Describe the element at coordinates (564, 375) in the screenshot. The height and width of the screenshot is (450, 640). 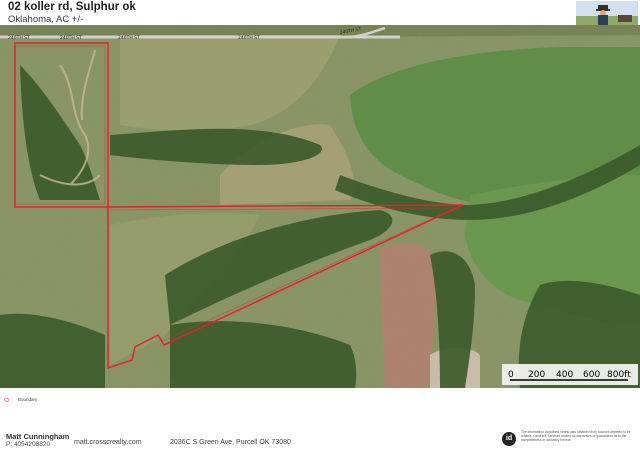
I see `scale-tick: 400` at that location.